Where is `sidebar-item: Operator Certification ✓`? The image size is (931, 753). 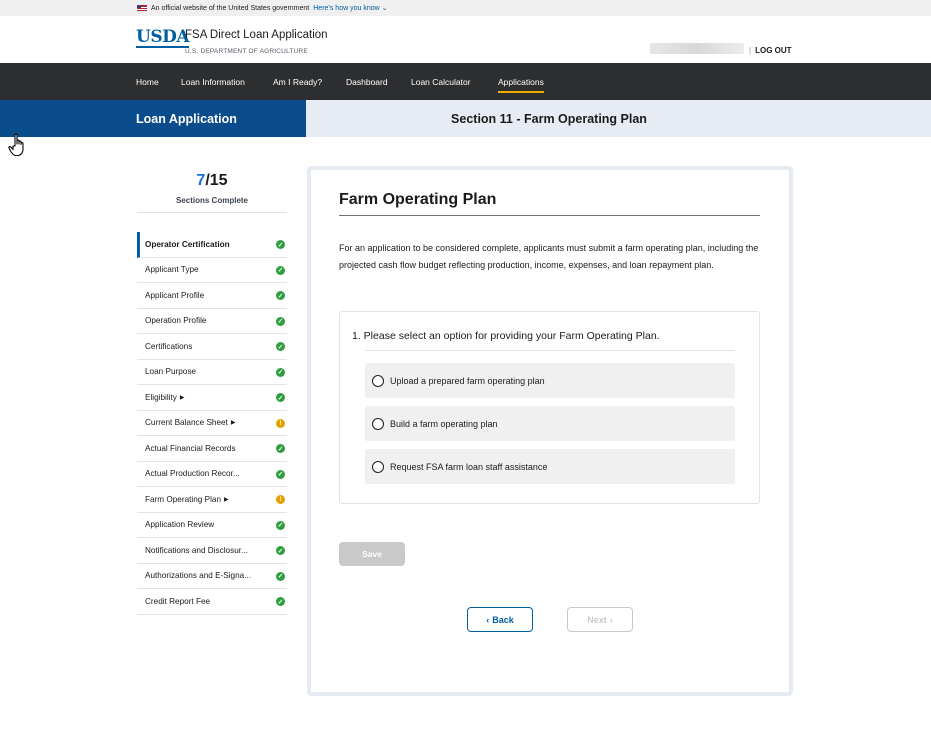 sidebar-item: Operator Certification ✓ is located at coordinates (212, 245).